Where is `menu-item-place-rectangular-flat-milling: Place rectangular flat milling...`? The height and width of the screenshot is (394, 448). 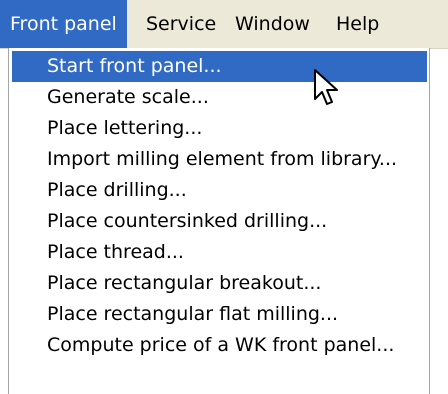
menu-item-place-rectangular-flat-milling: Place rectangular flat milling... is located at coordinates (219, 314).